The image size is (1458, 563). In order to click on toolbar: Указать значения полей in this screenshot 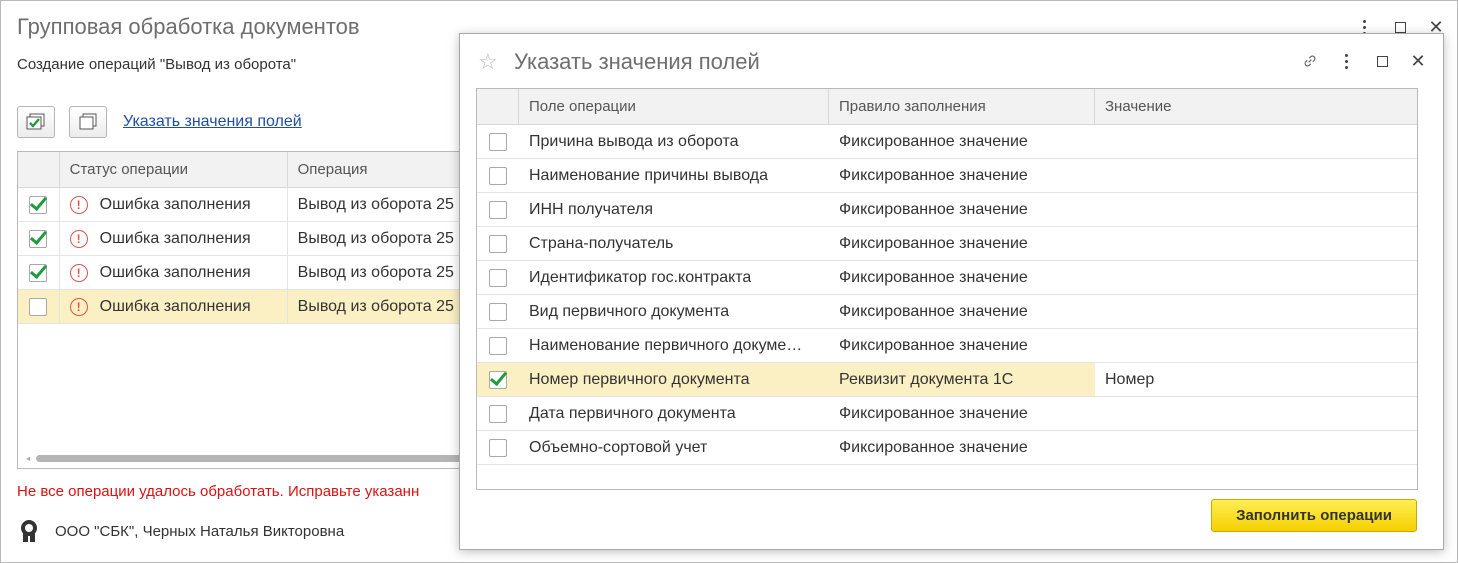, I will do `click(159, 122)`.